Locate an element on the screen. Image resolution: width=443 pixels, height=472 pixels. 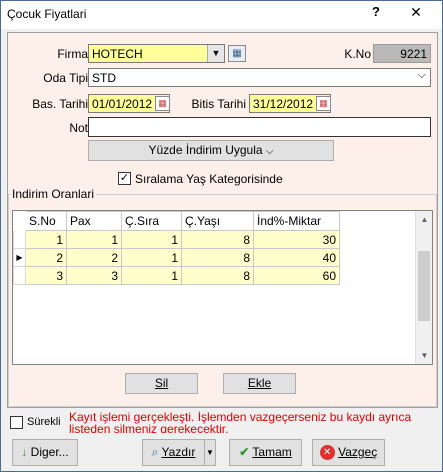
sil-label: Sil is located at coordinates (161, 383).